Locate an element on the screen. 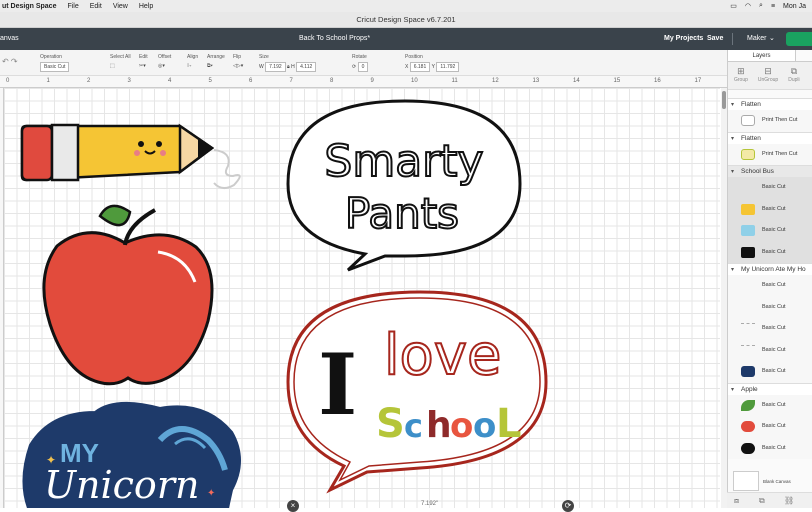 The width and height of the screenshot is (812, 512). combine-icon: ⧉ is located at coordinates (762, 501).